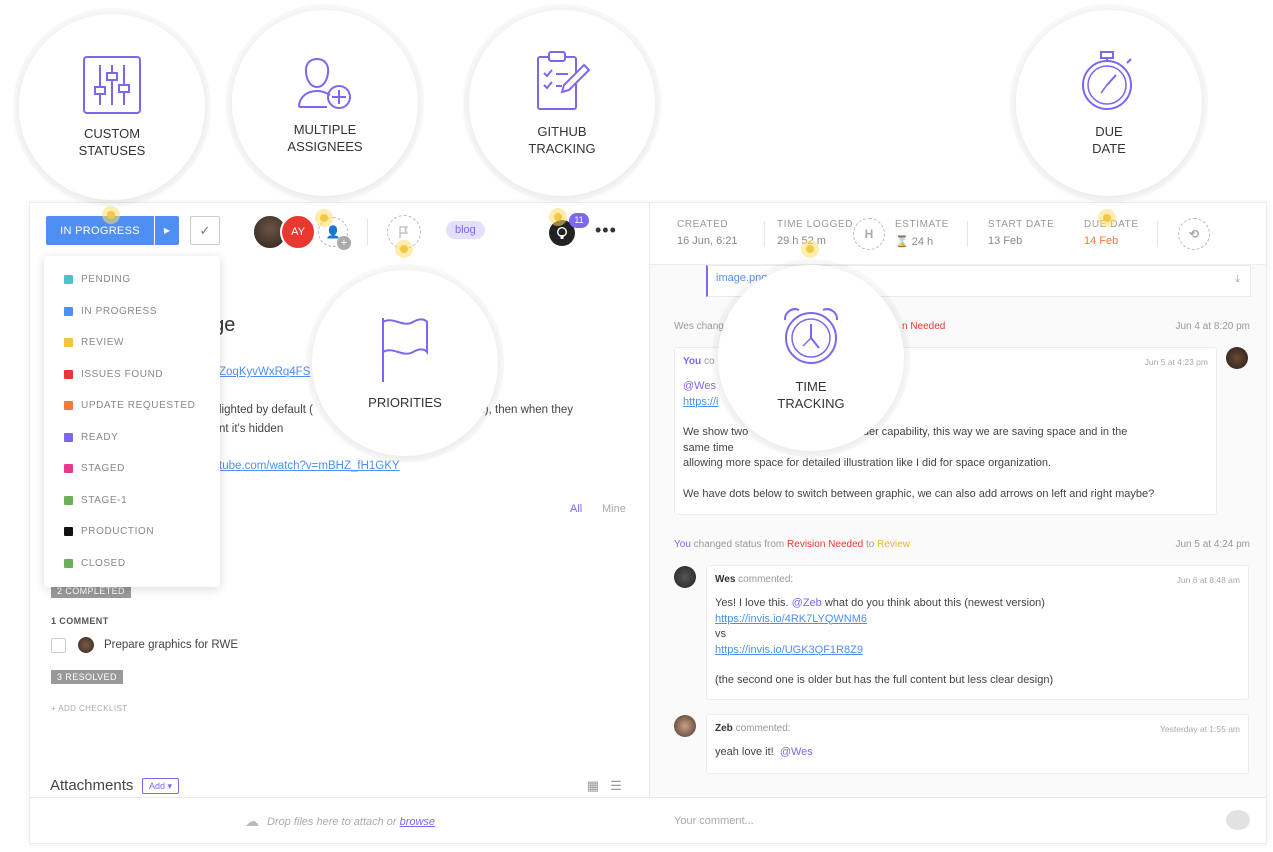  What do you see at coordinates (161, 786) in the screenshot?
I see `attachments-add-button: Add ▾` at bounding box center [161, 786].